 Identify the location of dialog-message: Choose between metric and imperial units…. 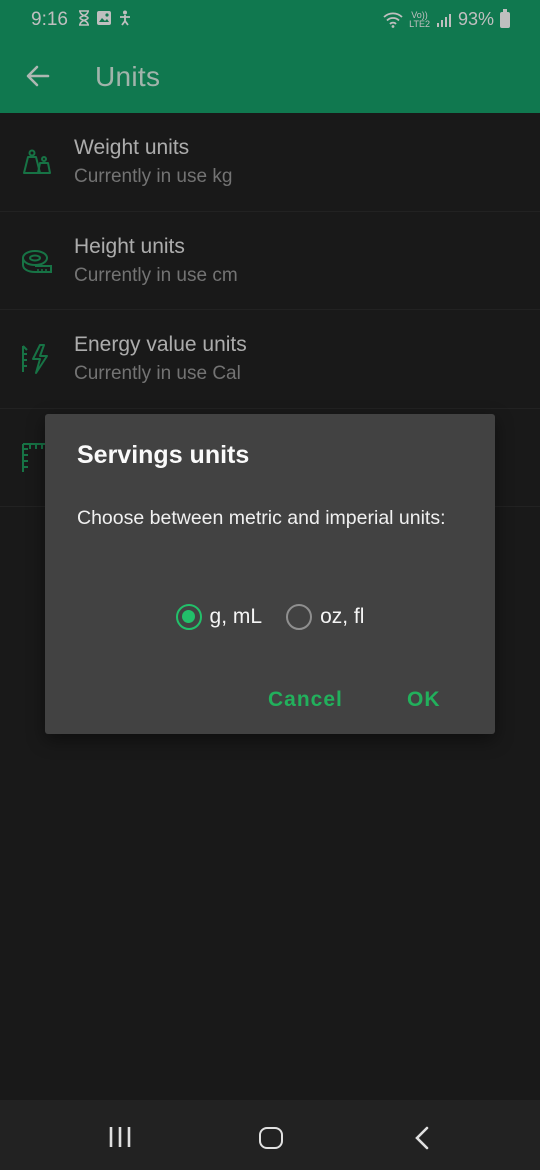
(261, 518).